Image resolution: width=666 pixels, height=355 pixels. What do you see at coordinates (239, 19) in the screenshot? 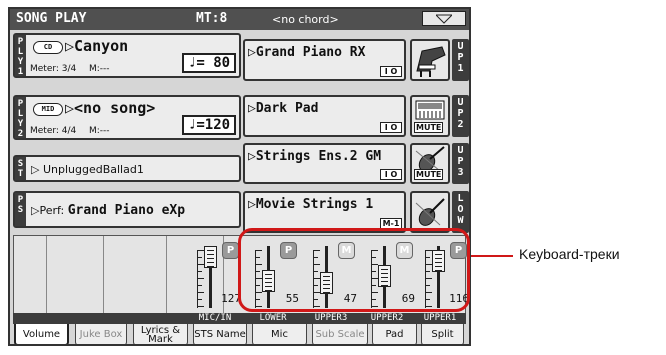
I see `title-bar: SONG PLAY MT:8 <no chord>` at bounding box center [239, 19].